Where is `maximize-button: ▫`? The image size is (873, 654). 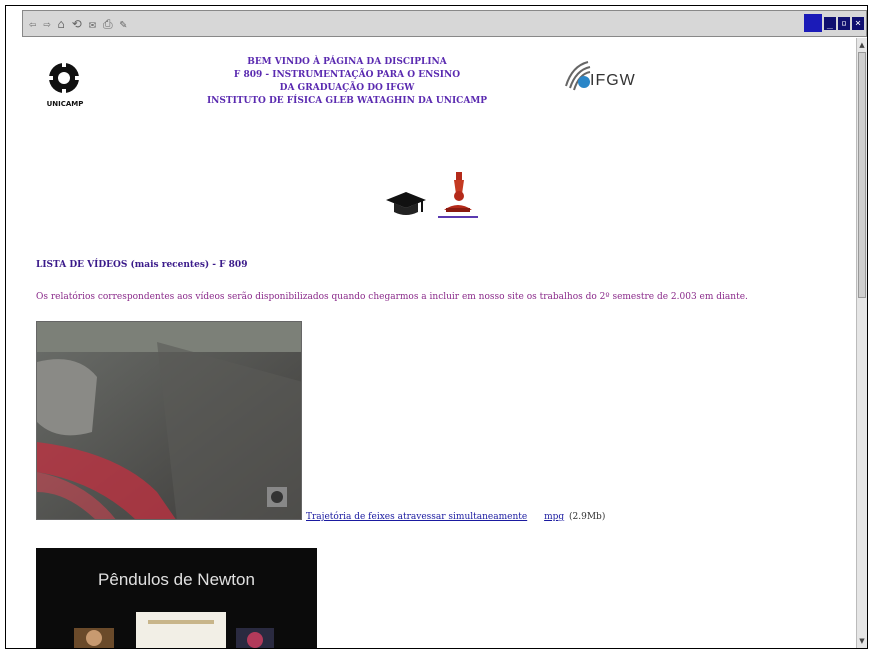 maximize-button: ▫ is located at coordinates (843, 23).